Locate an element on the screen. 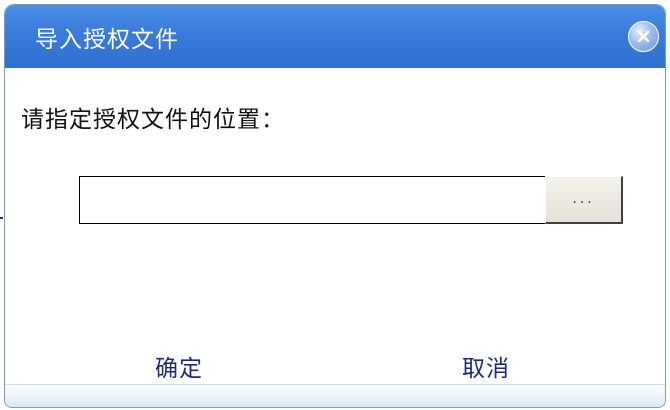 The height and width of the screenshot is (410, 670). stray-mark is located at coordinates (1, 218).